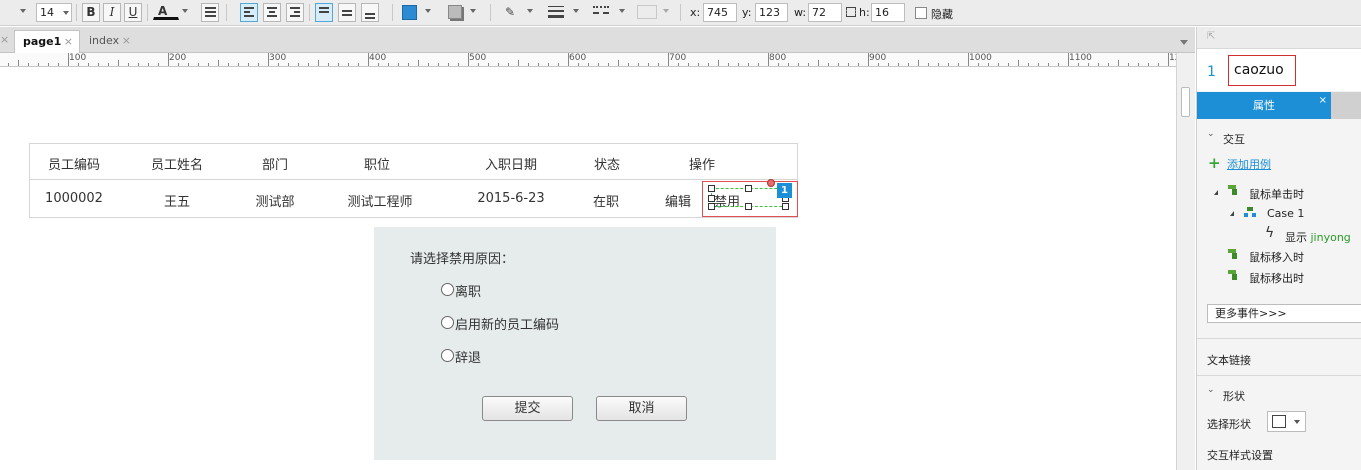 The image size is (1361, 470). Describe the element at coordinates (1214, 163) in the screenshot. I see `plus-icon: +` at that location.